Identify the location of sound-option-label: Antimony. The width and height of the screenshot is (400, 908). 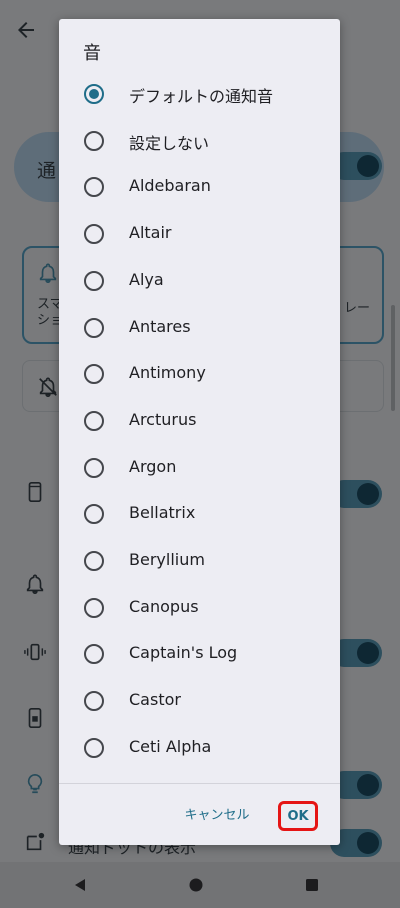
(167, 373).